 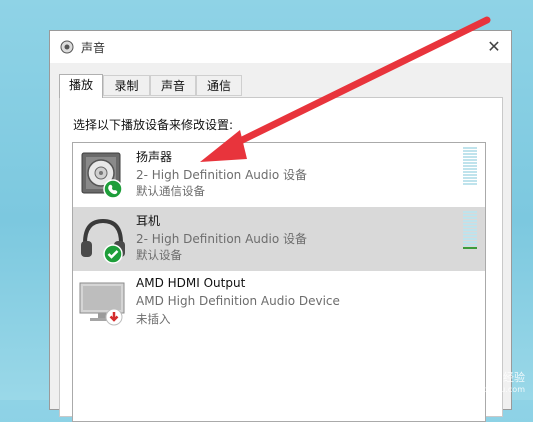 I want to click on device-description: AMD High Definition Audio Device, so click(x=238, y=301).